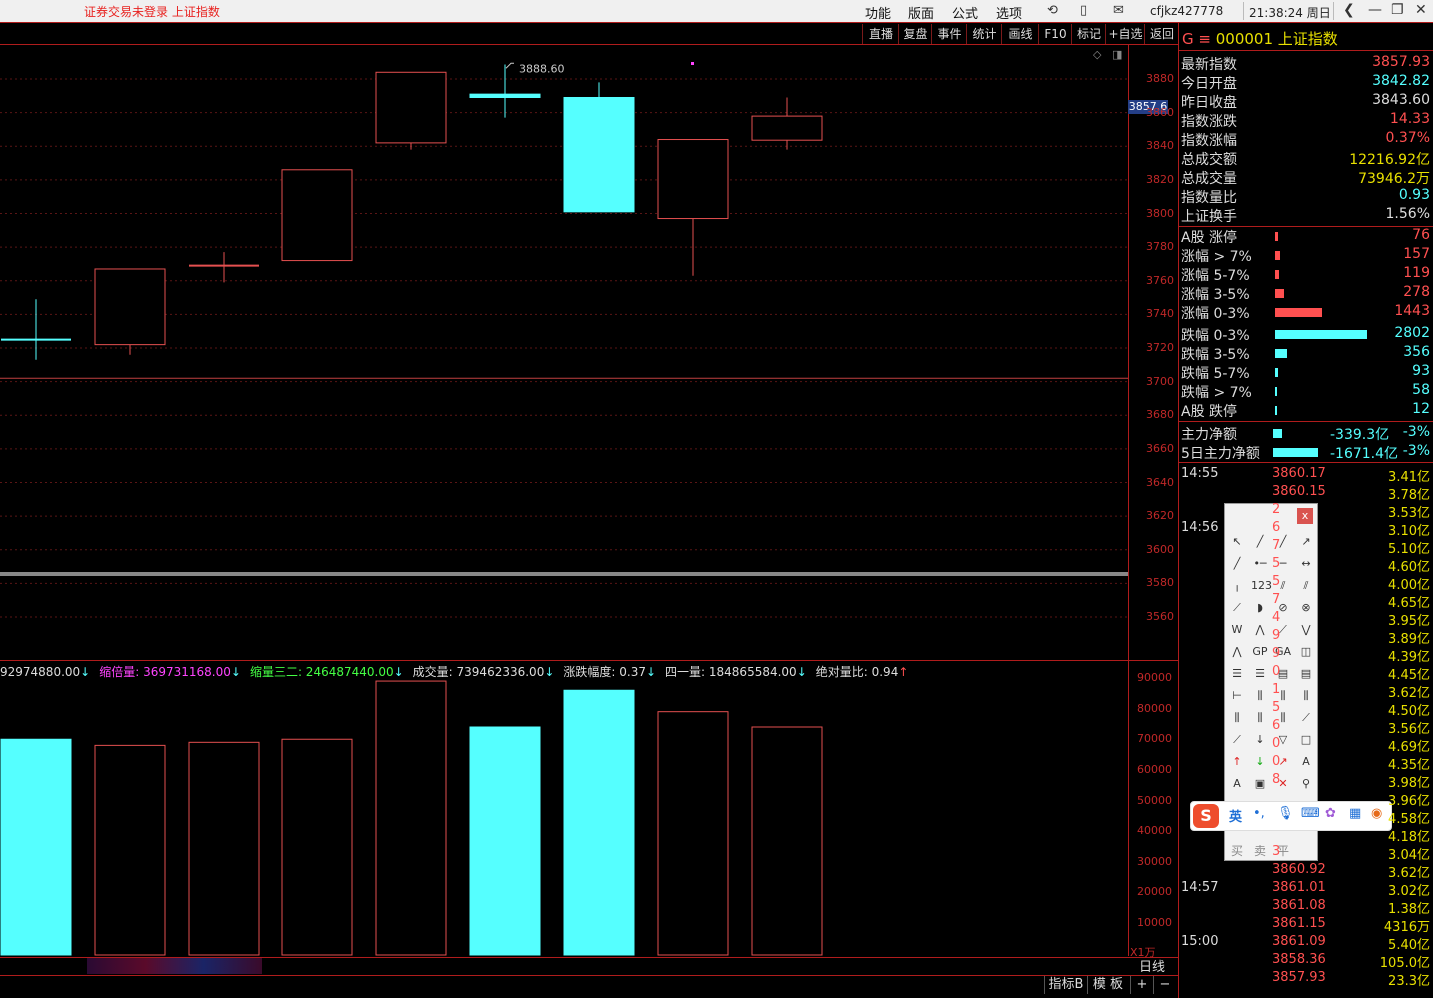 This screenshot has width=1433, height=998. I want to click on tick-row: 14:57 3861.01 3.02亿, so click(1306, 889).